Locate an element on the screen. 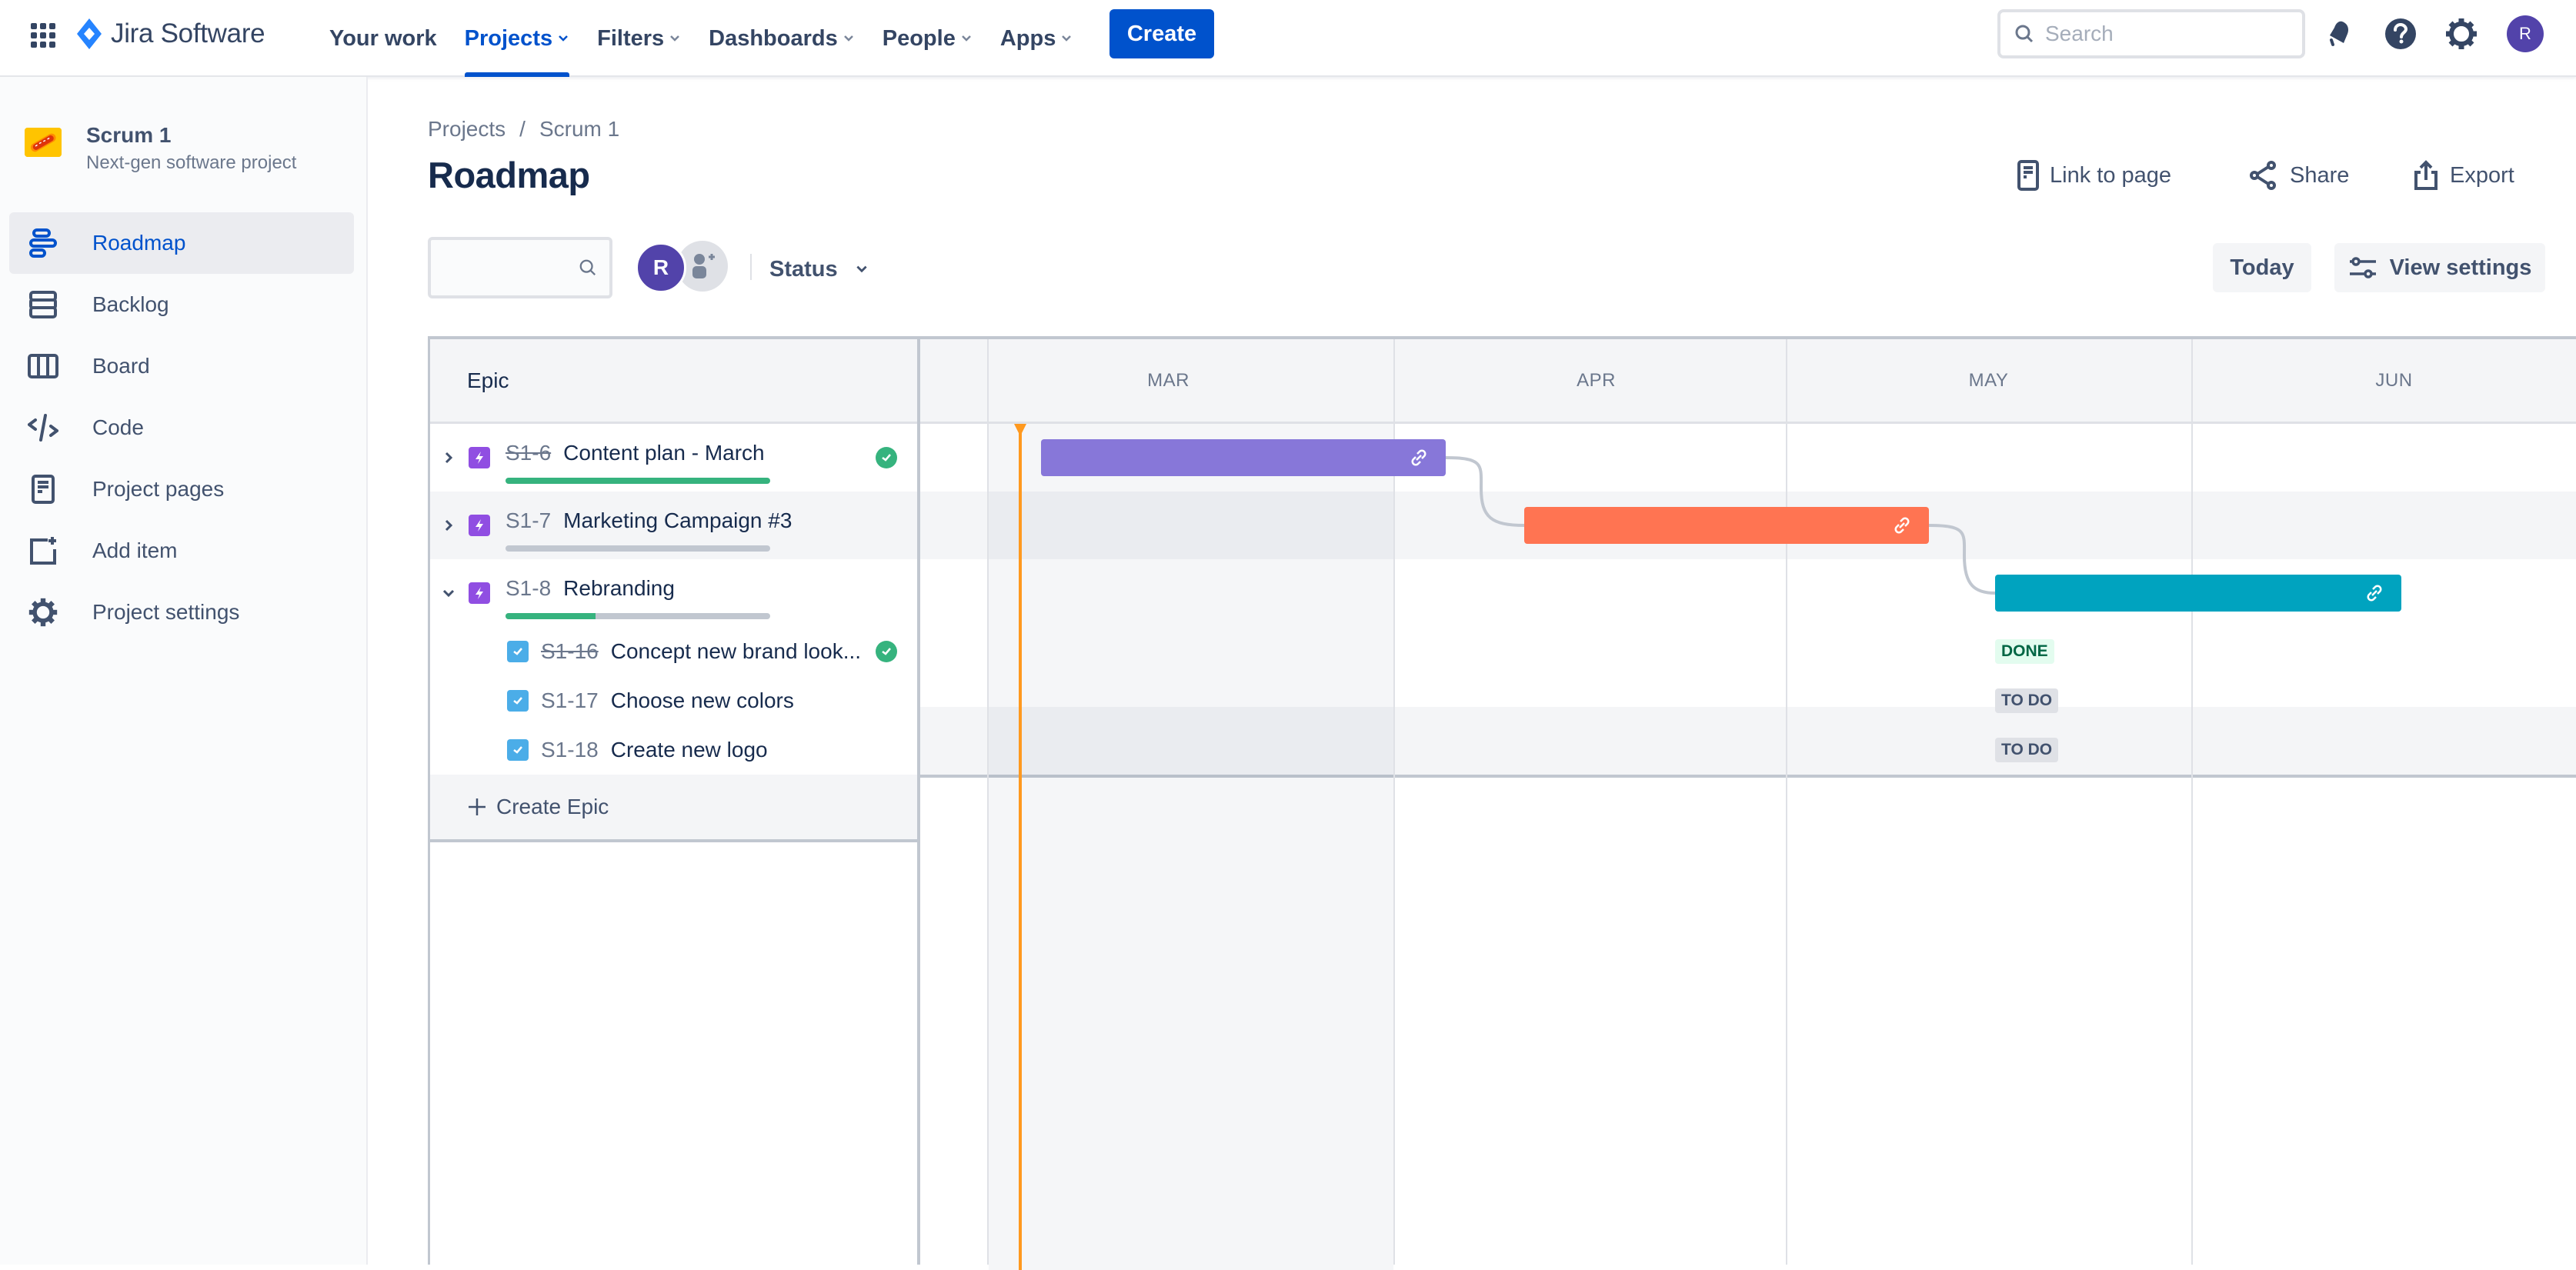  add-item-icon is located at coordinates (43, 550).